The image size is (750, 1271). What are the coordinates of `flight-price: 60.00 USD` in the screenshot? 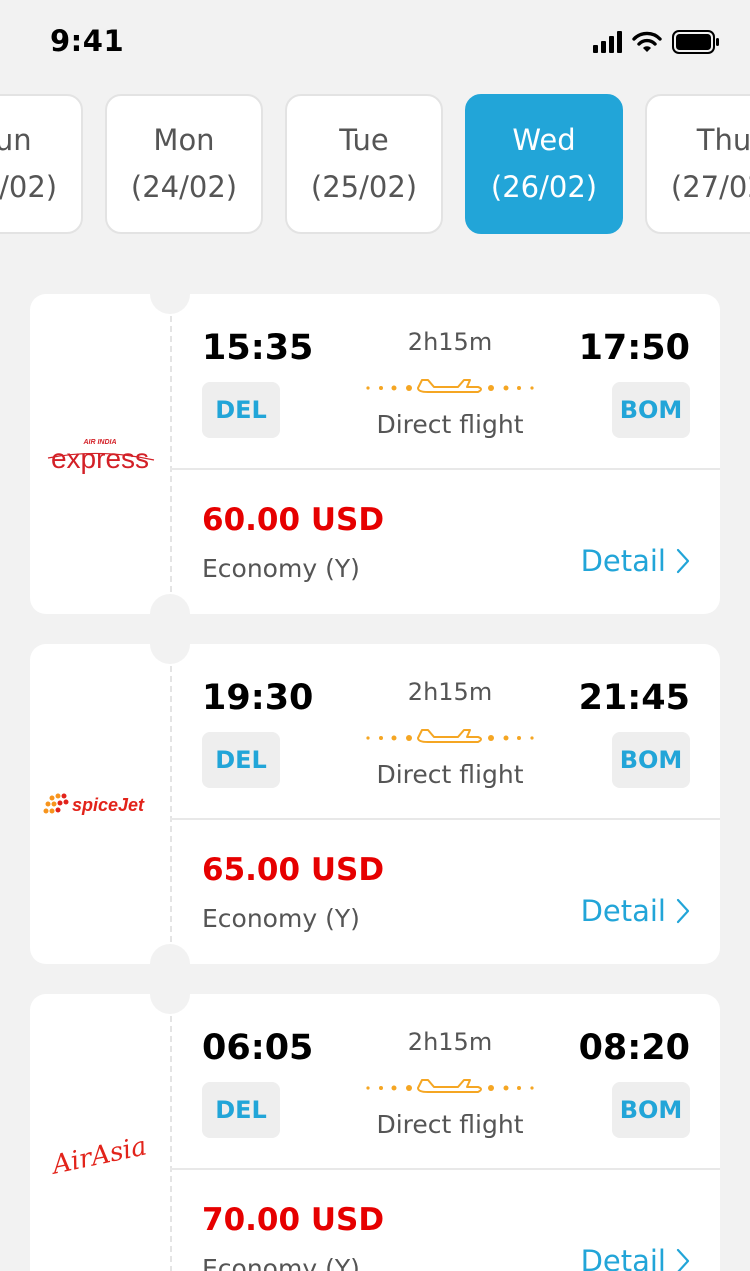 It's located at (293, 520).